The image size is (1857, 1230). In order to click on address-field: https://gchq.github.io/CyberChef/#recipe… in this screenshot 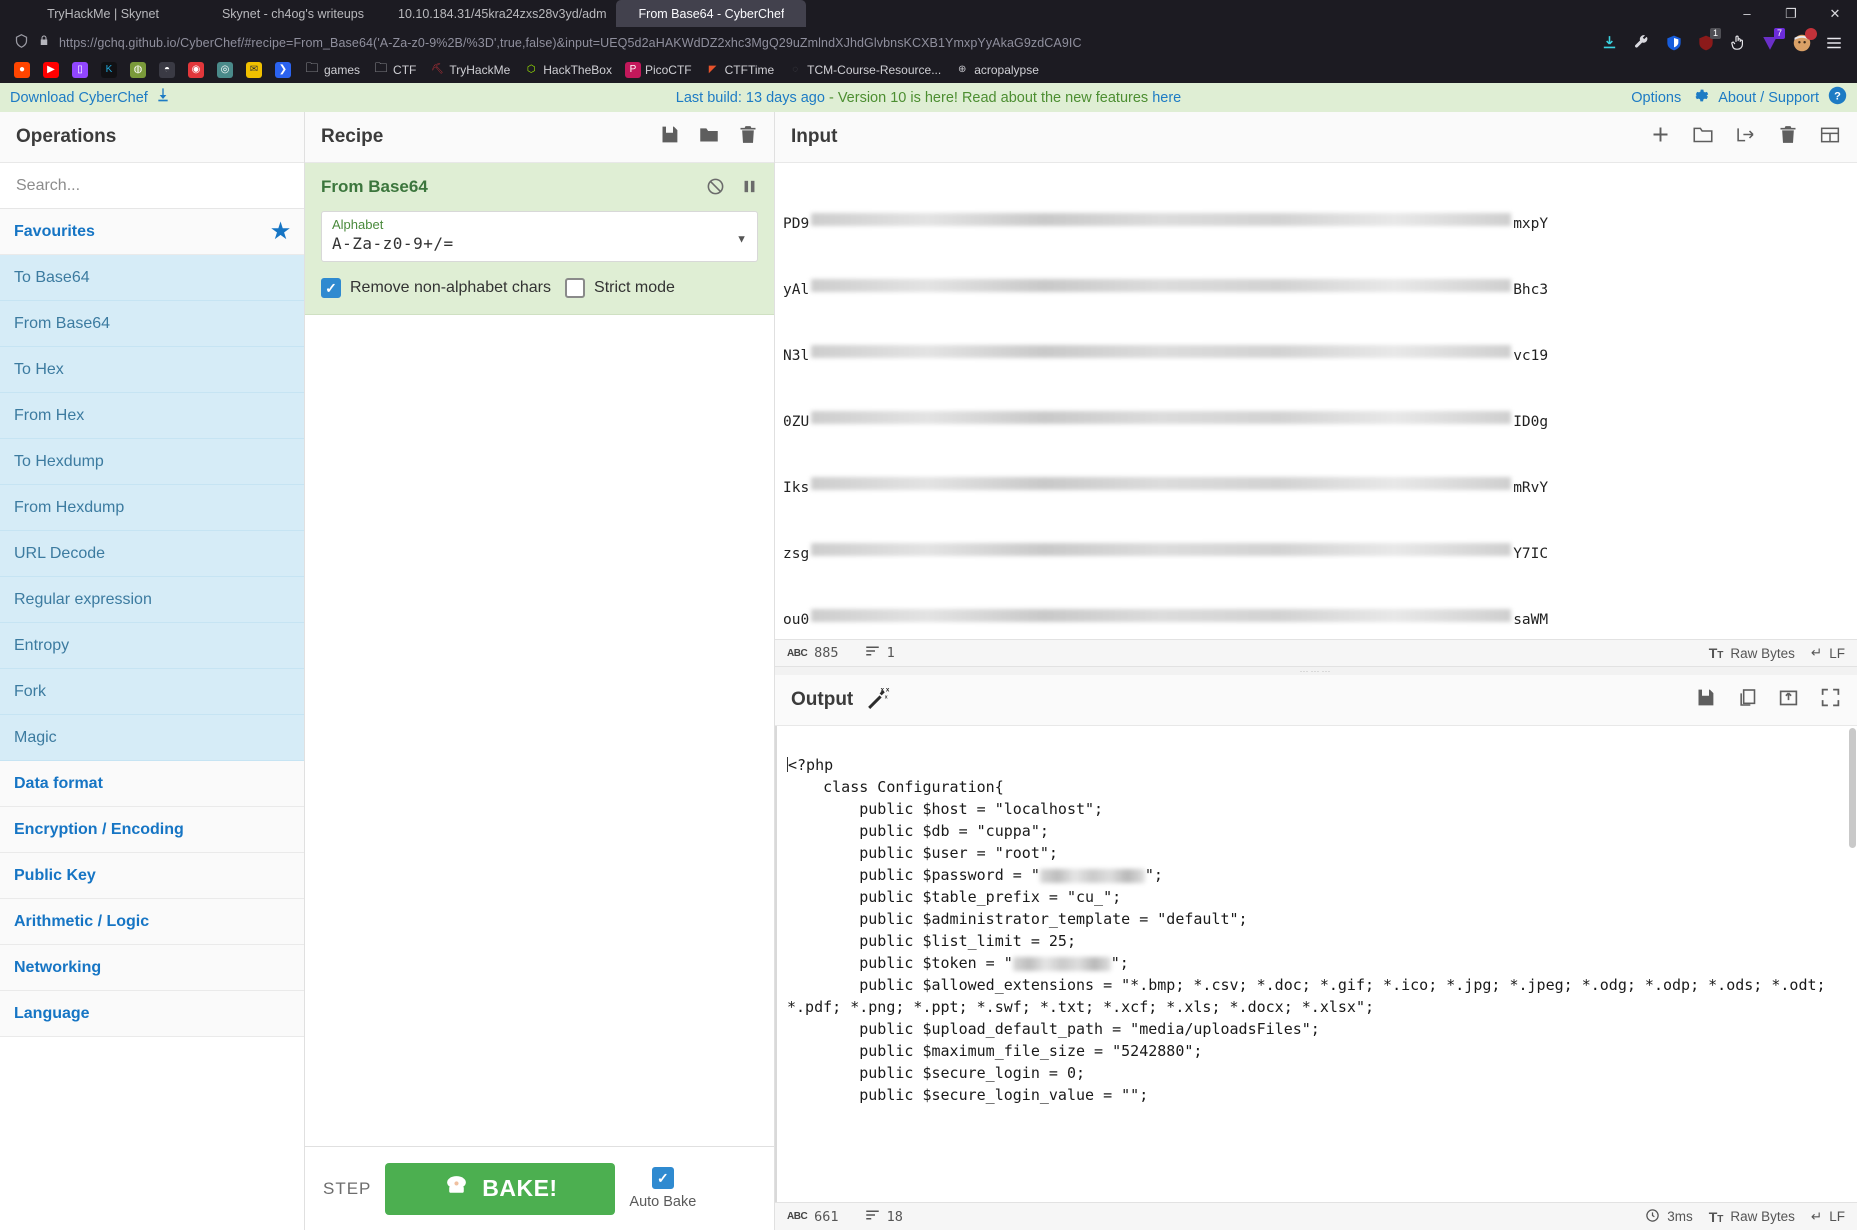, I will do `click(799, 43)`.